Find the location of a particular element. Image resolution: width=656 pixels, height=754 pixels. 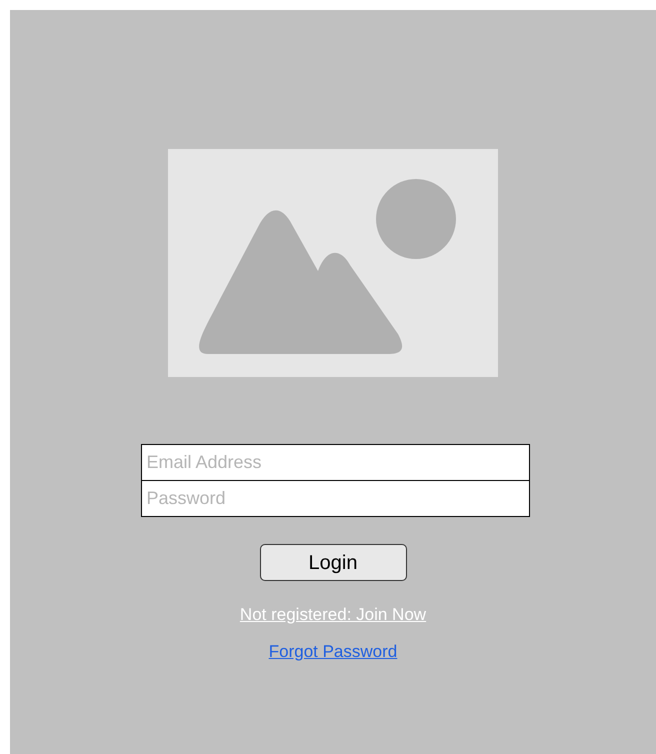

password-field: Password is located at coordinates (335, 498).